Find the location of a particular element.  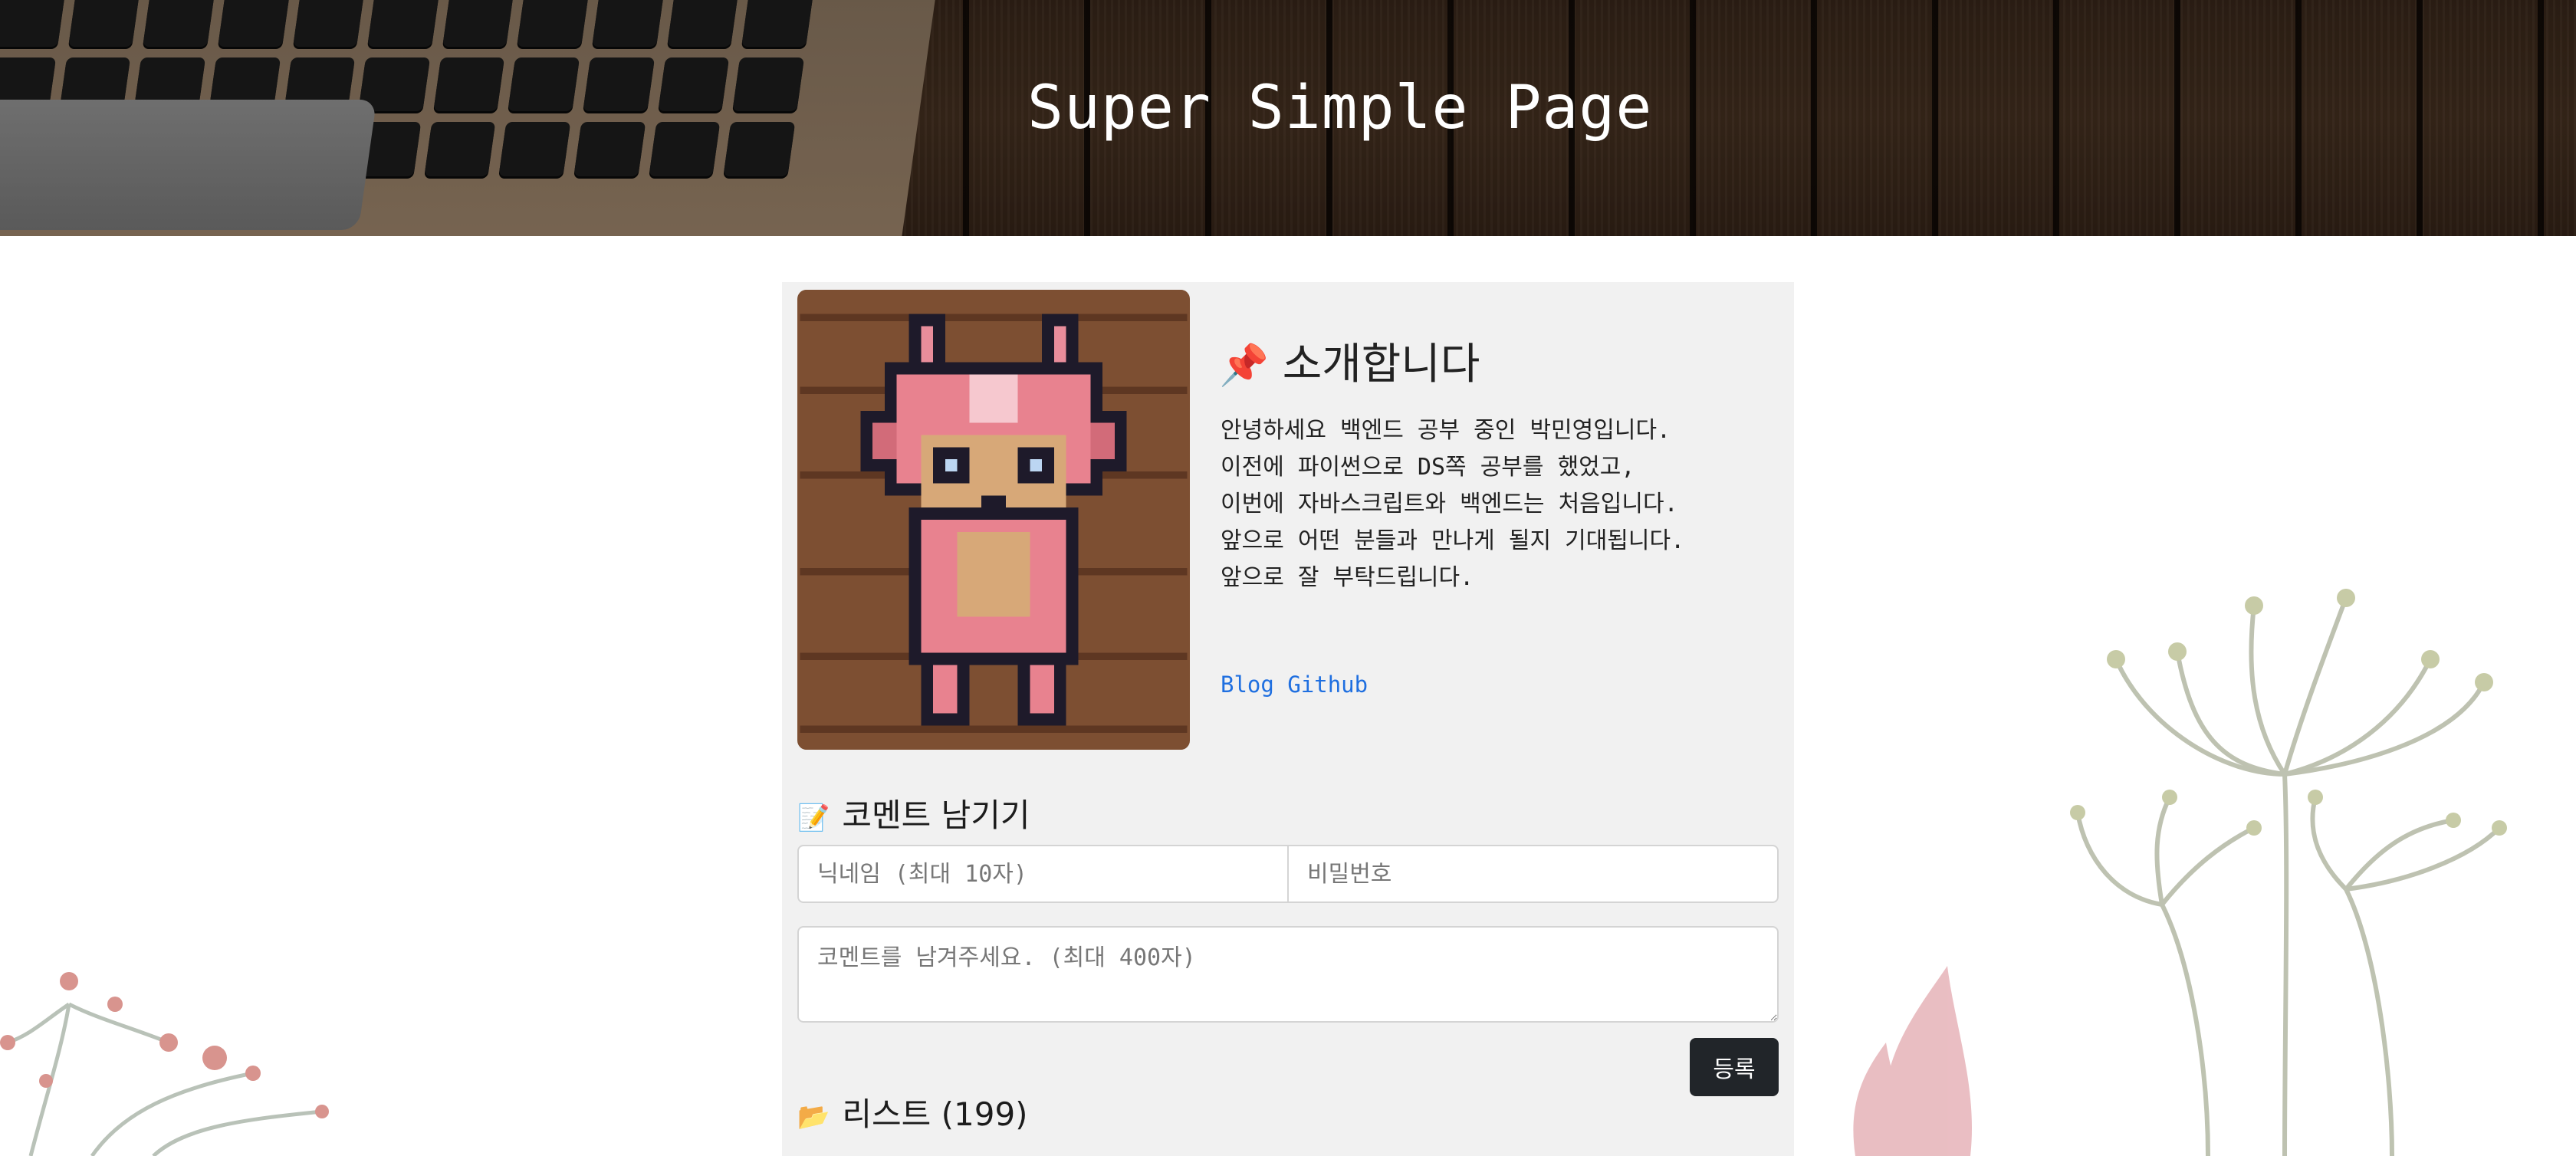

blog-link: Blog is located at coordinates (1247, 685).